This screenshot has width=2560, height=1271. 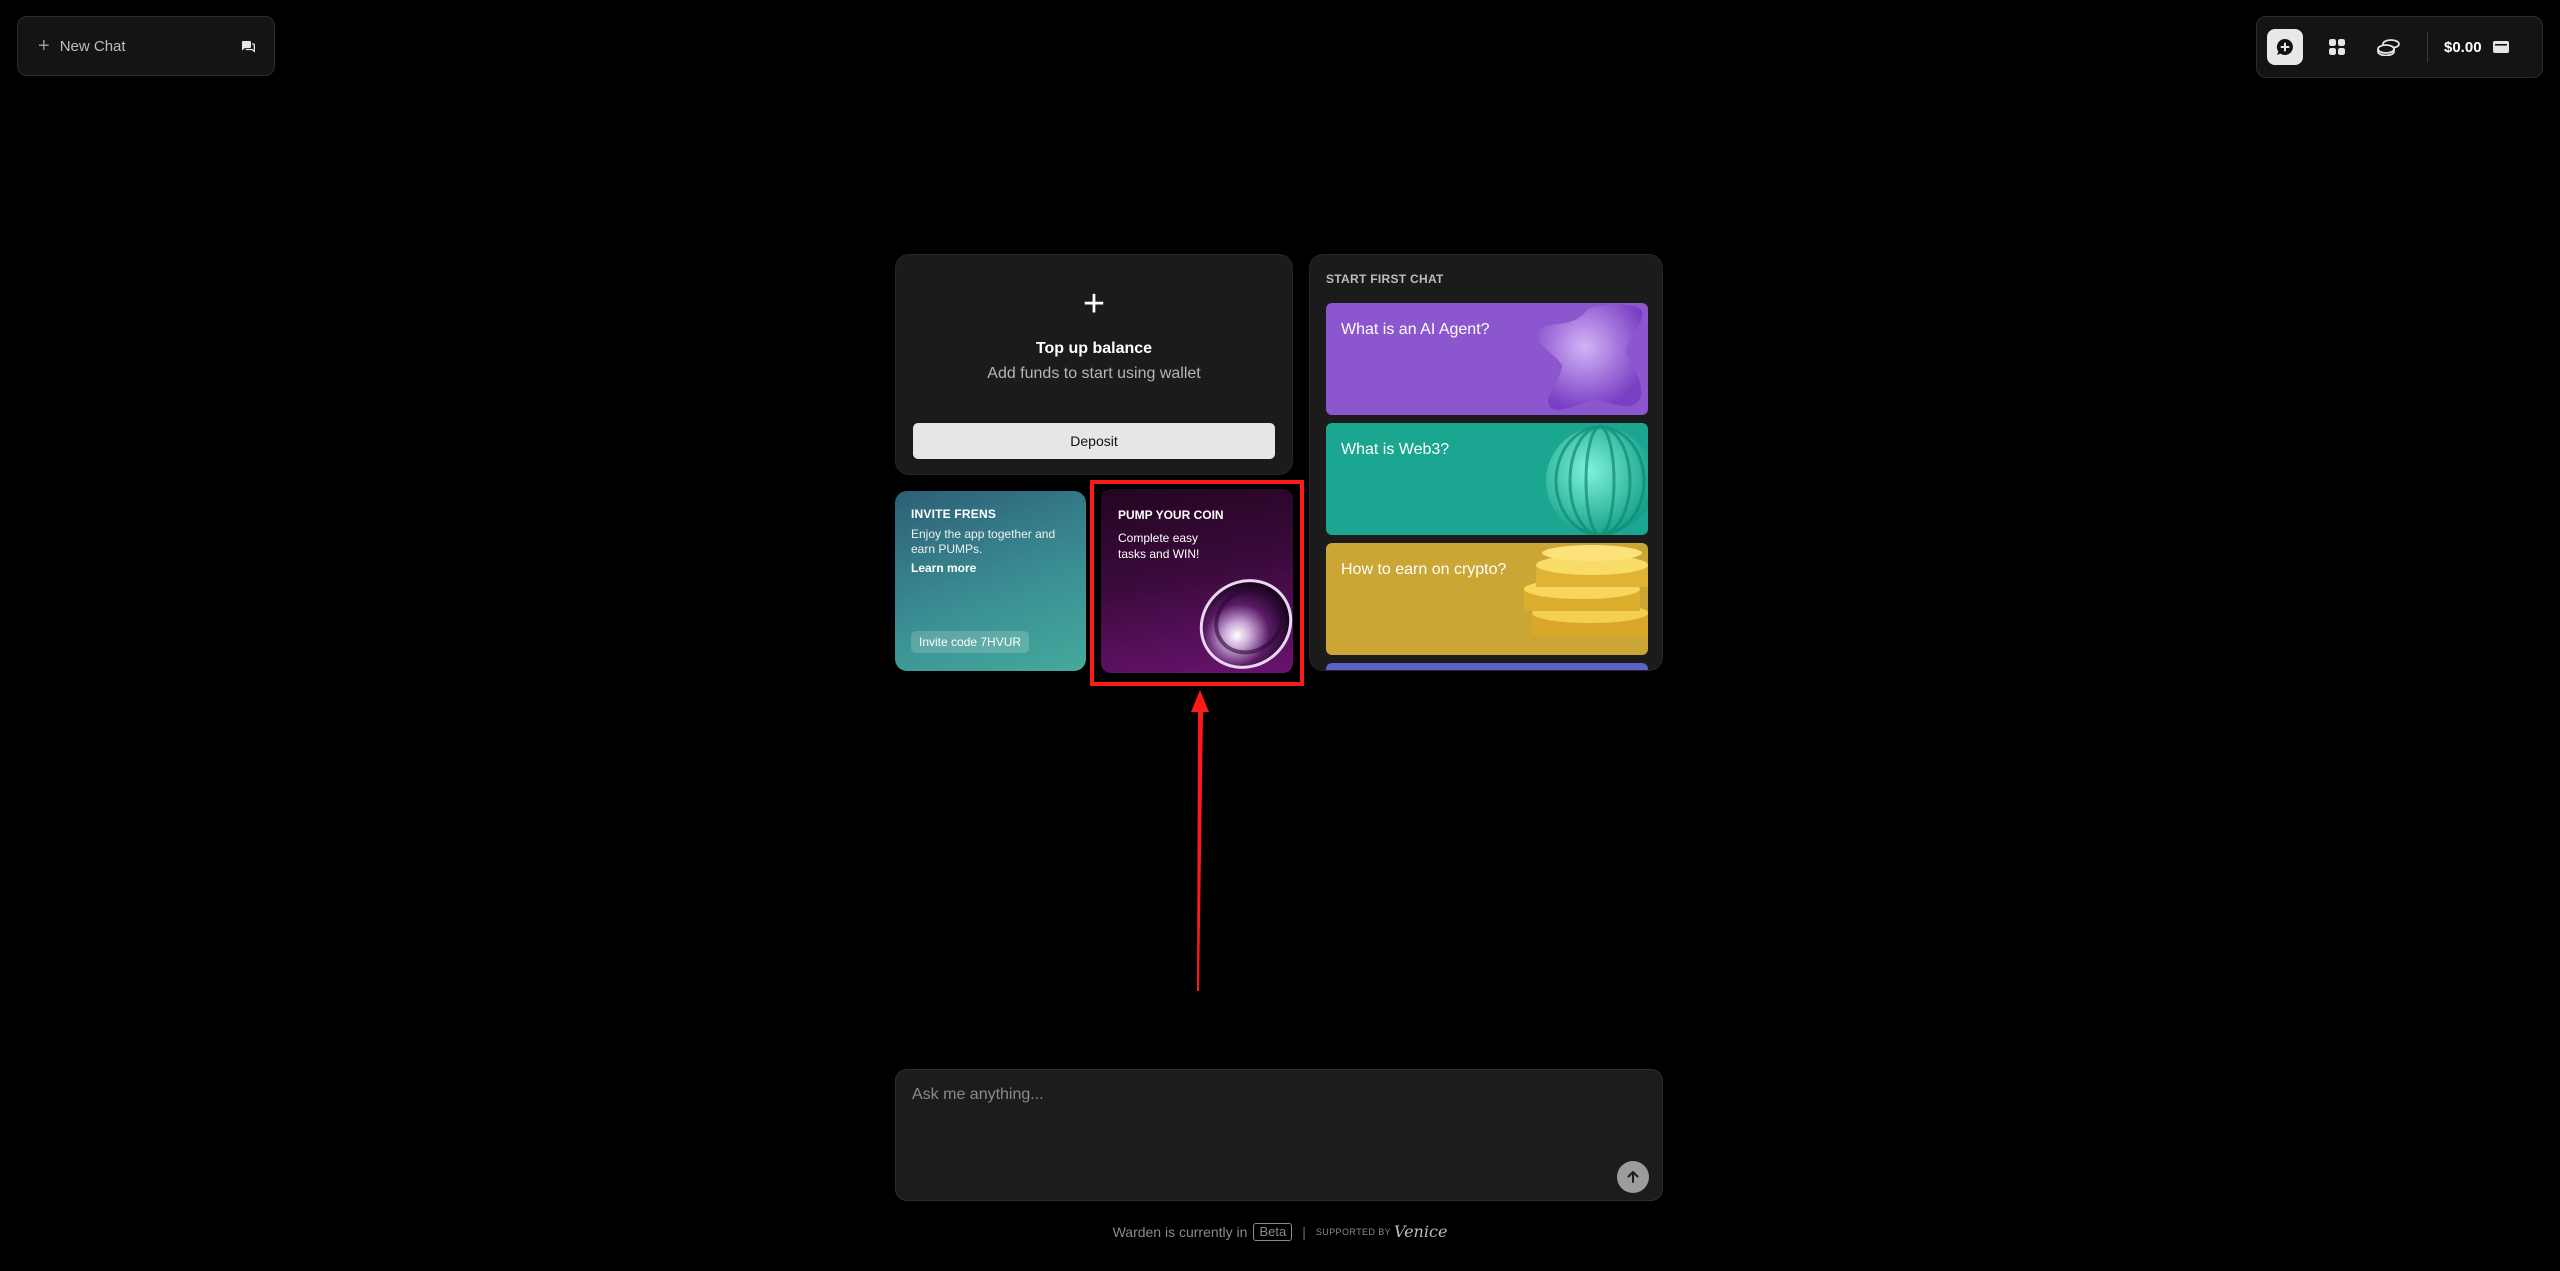 What do you see at coordinates (1094, 304) in the screenshot?
I see `add-funds-plus-icon: +` at bounding box center [1094, 304].